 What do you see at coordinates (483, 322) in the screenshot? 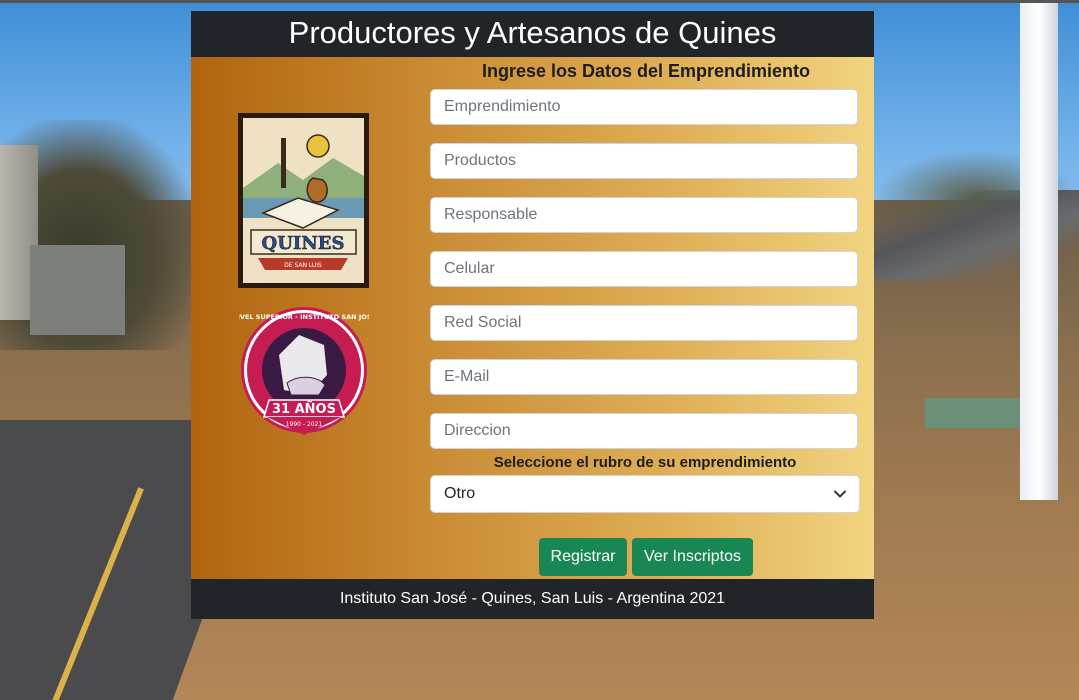
I see `red-social-placeholder: Red Social` at bounding box center [483, 322].